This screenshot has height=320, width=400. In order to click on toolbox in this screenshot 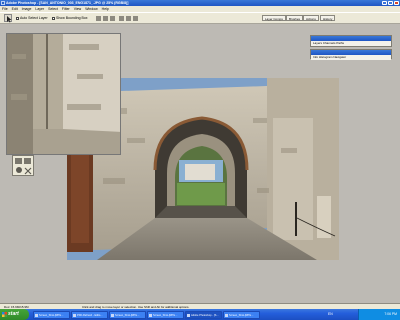, I will do `click(23, 165)`.